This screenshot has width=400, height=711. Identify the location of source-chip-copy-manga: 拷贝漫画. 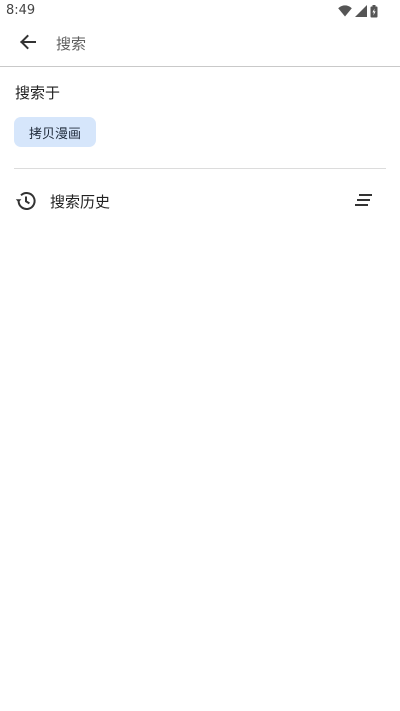
(55, 132).